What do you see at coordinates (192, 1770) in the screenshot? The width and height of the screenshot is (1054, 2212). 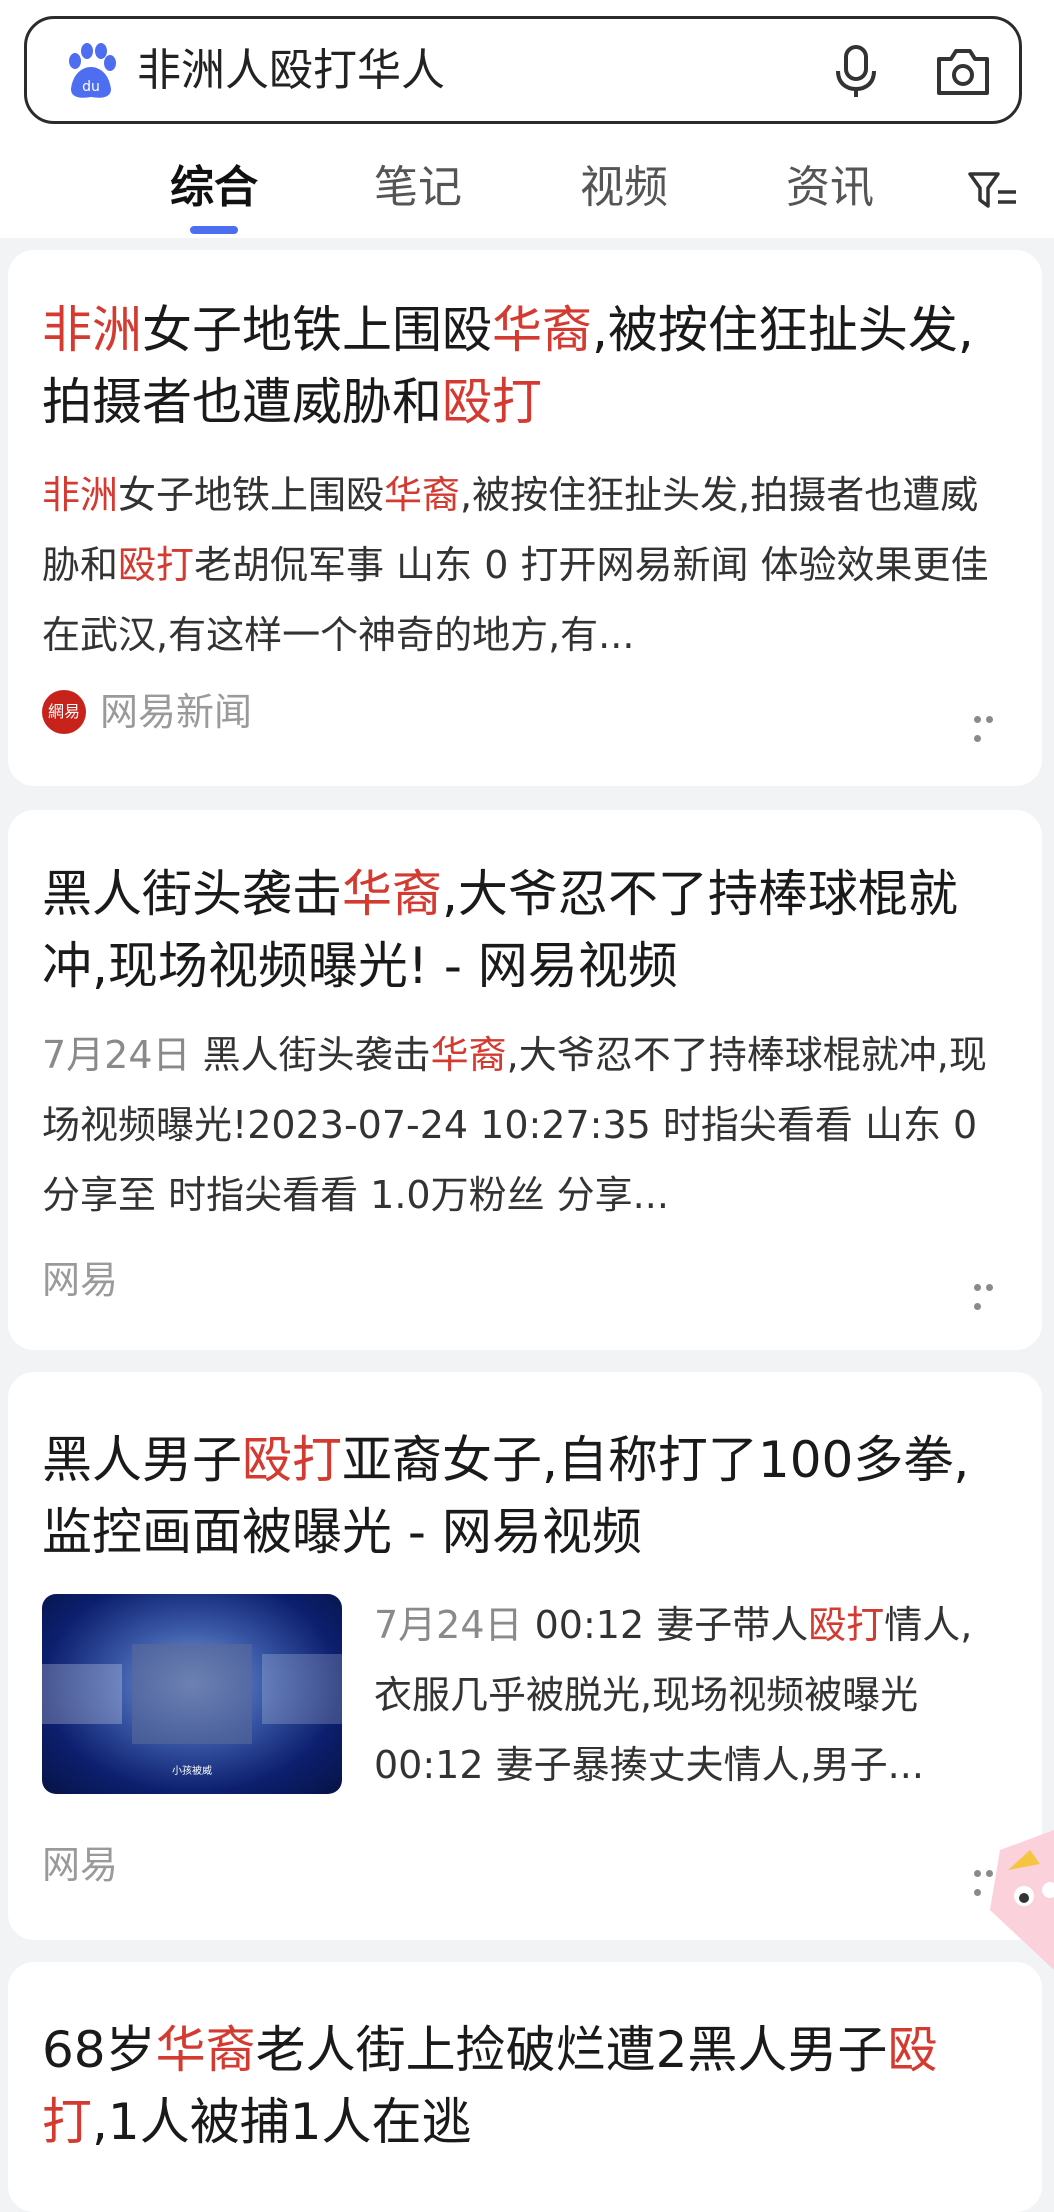 I see `thumbnail-caption: 小孩被威` at bounding box center [192, 1770].